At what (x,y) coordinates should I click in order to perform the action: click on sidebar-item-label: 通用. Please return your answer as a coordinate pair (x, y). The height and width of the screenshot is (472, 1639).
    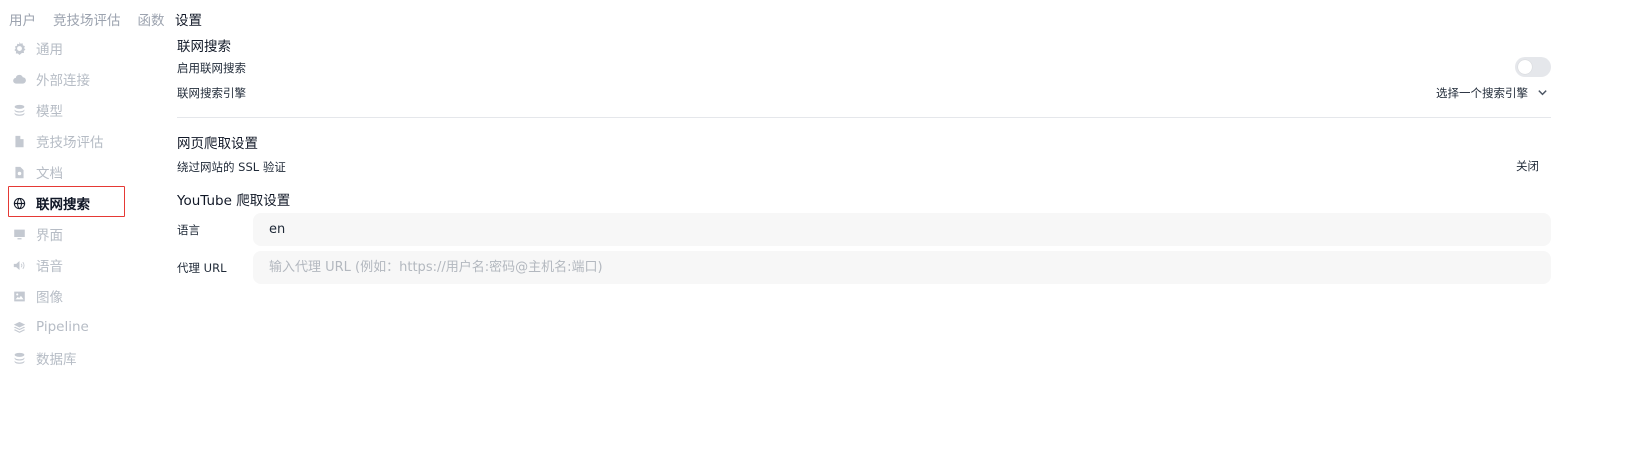
    Looking at the image, I should click on (49, 50).